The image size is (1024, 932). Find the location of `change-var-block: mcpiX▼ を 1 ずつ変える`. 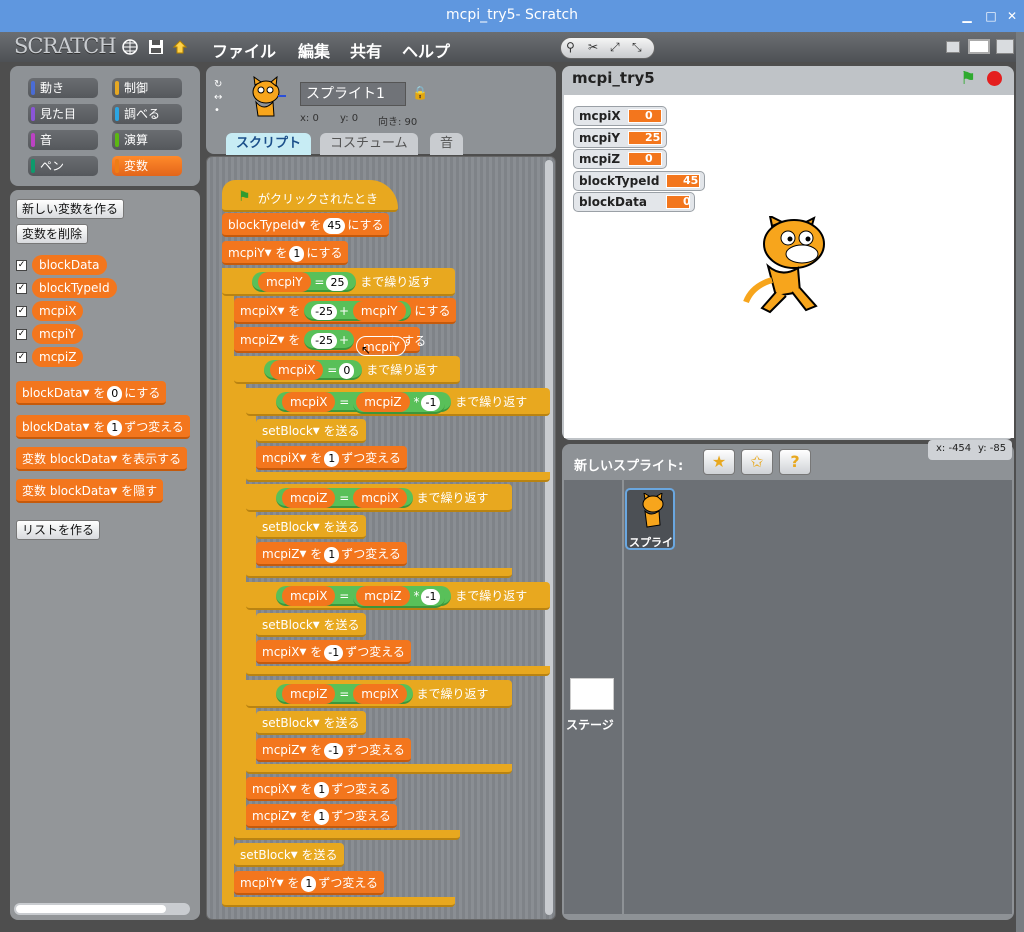

change-var-block: mcpiX▼ を 1 ずつ変える is located at coordinates (331, 458).